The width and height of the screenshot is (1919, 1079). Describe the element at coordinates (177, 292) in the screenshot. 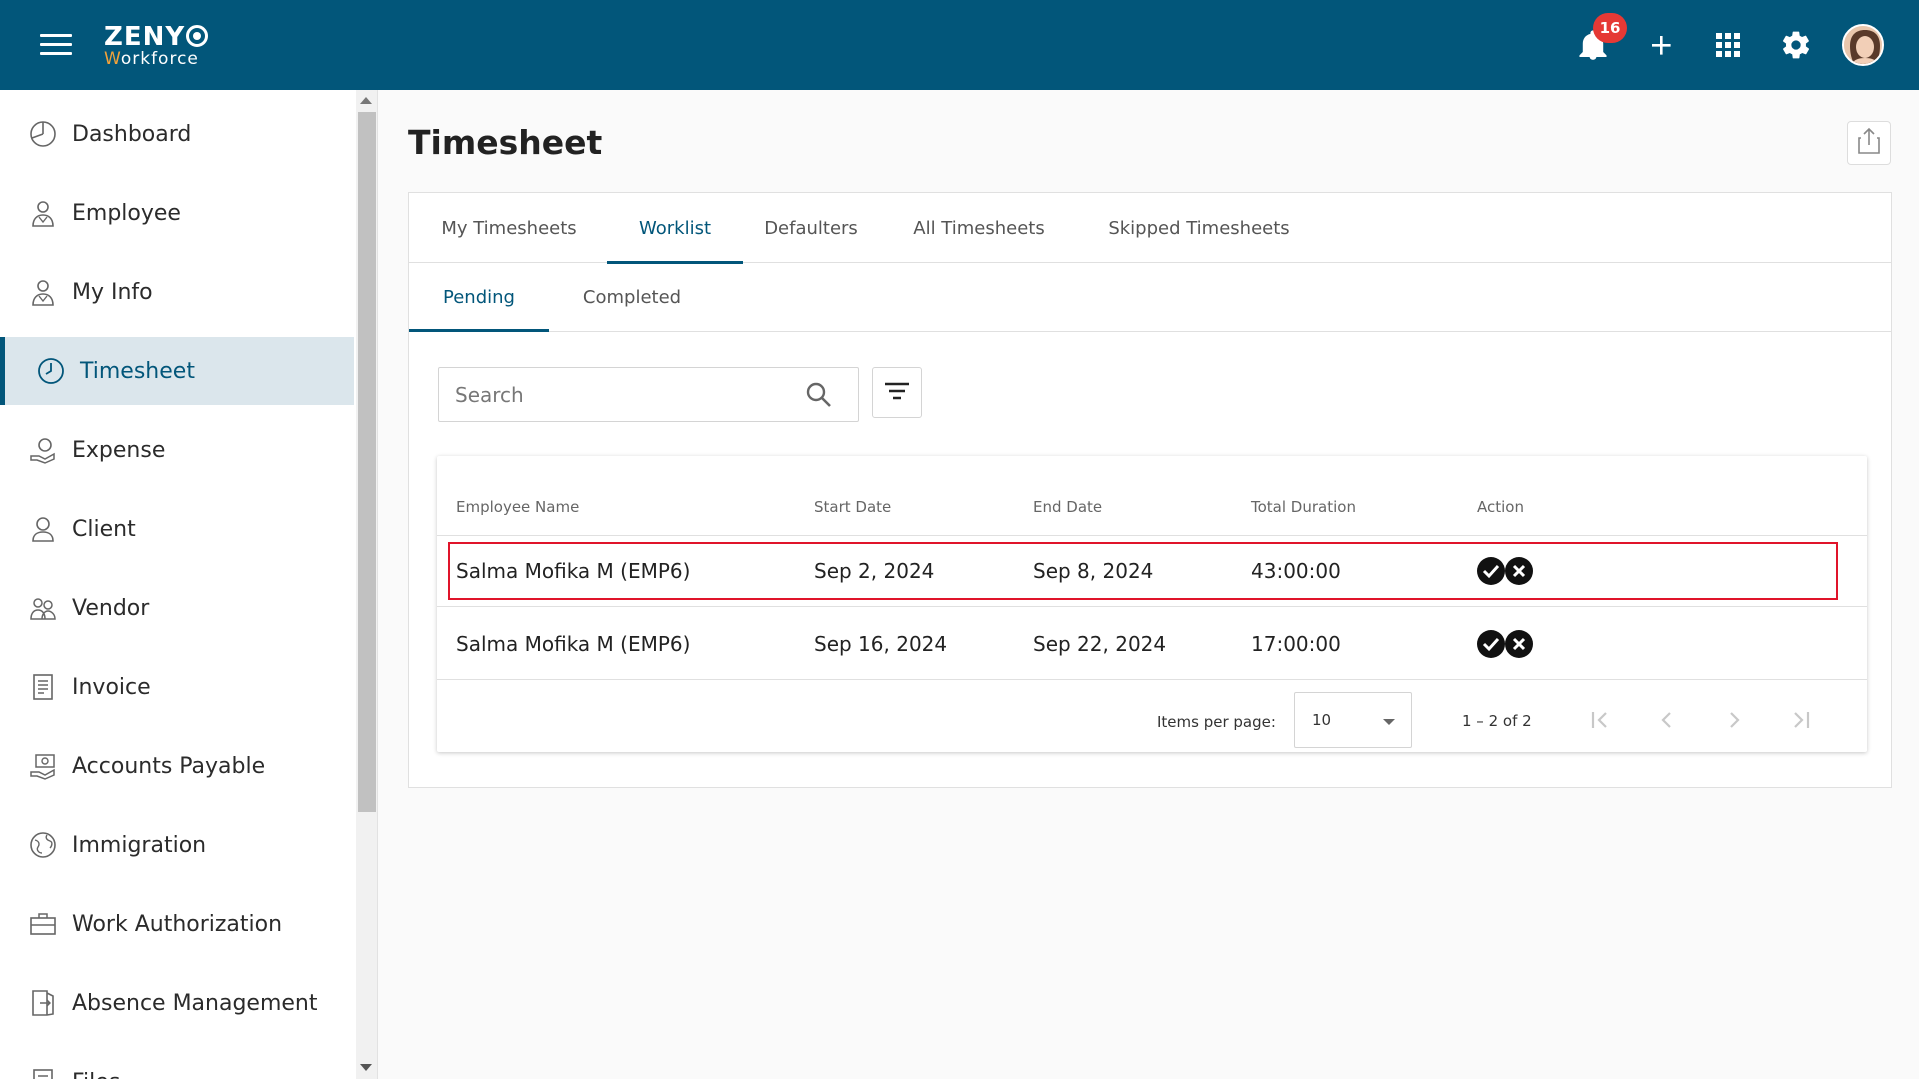

I see `sidebar-item-my-info: My Info` at that location.